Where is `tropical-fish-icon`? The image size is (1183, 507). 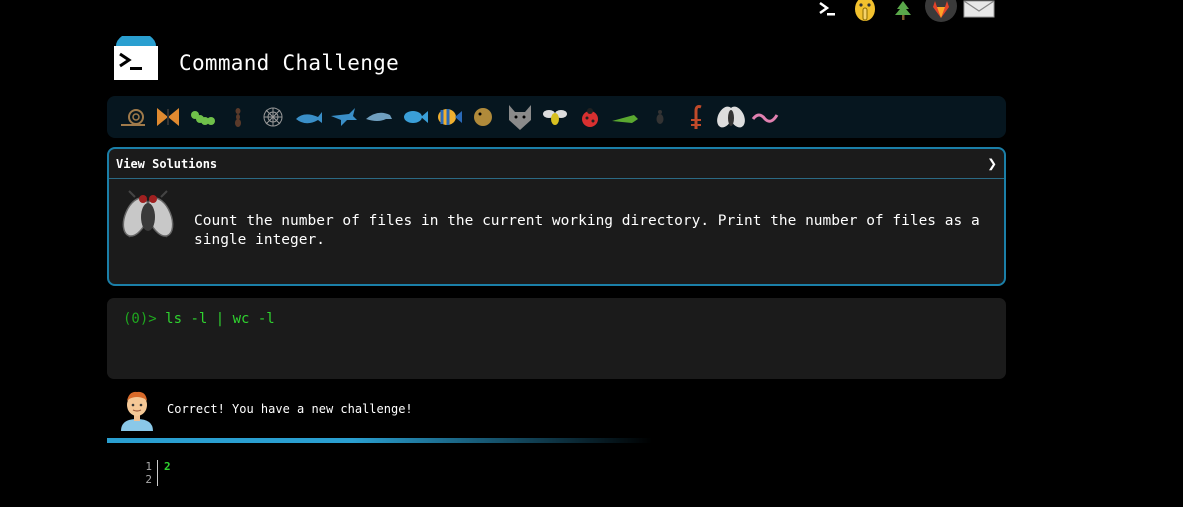 tropical-fish-icon is located at coordinates (449, 117).